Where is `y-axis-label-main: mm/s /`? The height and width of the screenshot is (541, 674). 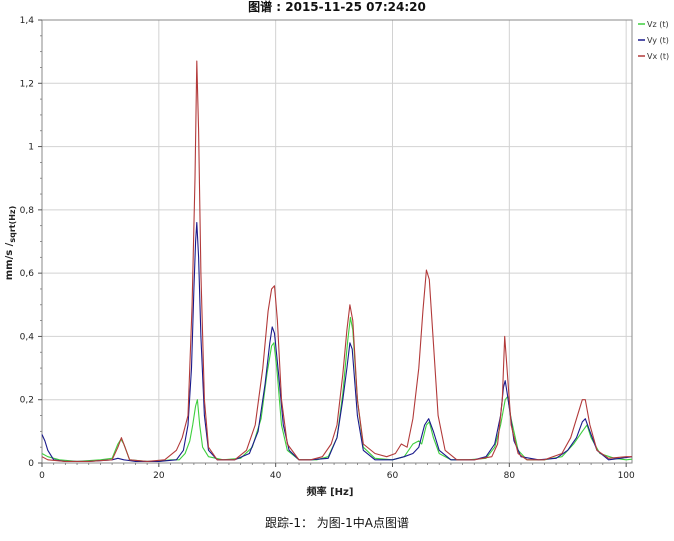 y-axis-label-main: mm/s / is located at coordinates (9, 261).